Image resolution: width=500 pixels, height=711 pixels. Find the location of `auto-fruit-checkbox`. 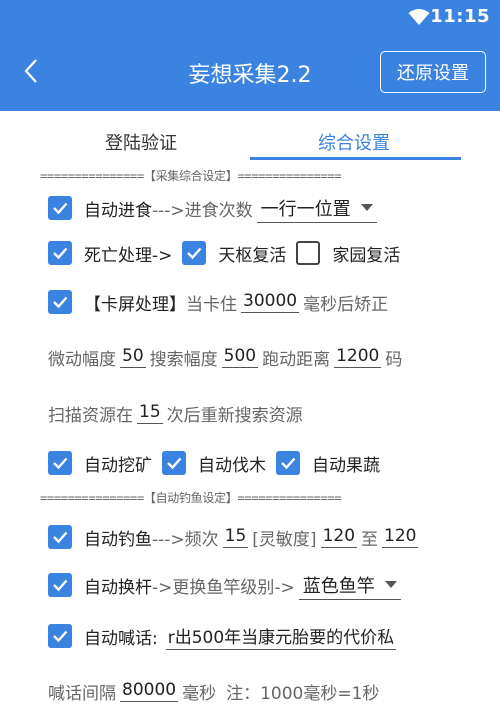

auto-fruit-checkbox is located at coordinates (288, 463).